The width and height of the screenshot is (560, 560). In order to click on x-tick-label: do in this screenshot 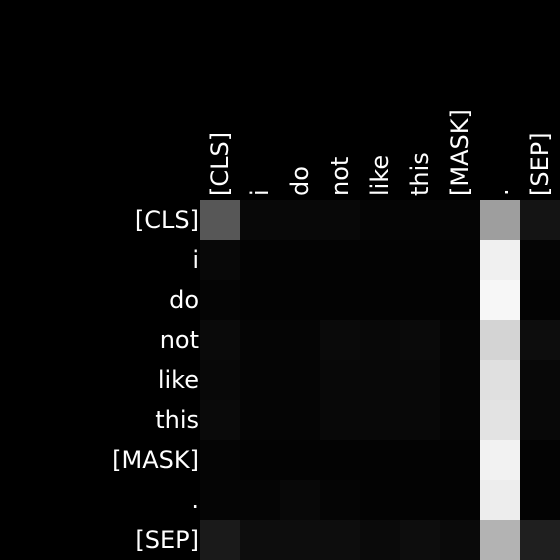, I will do `click(300, 181)`.